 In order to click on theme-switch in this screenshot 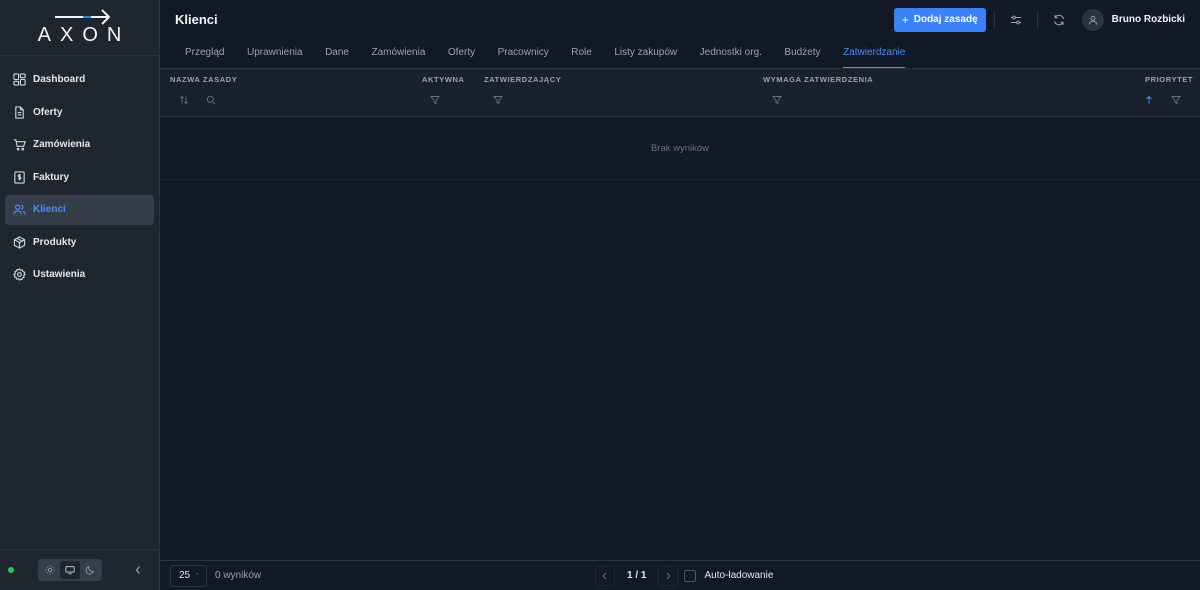, I will do `click(70, 570)`.